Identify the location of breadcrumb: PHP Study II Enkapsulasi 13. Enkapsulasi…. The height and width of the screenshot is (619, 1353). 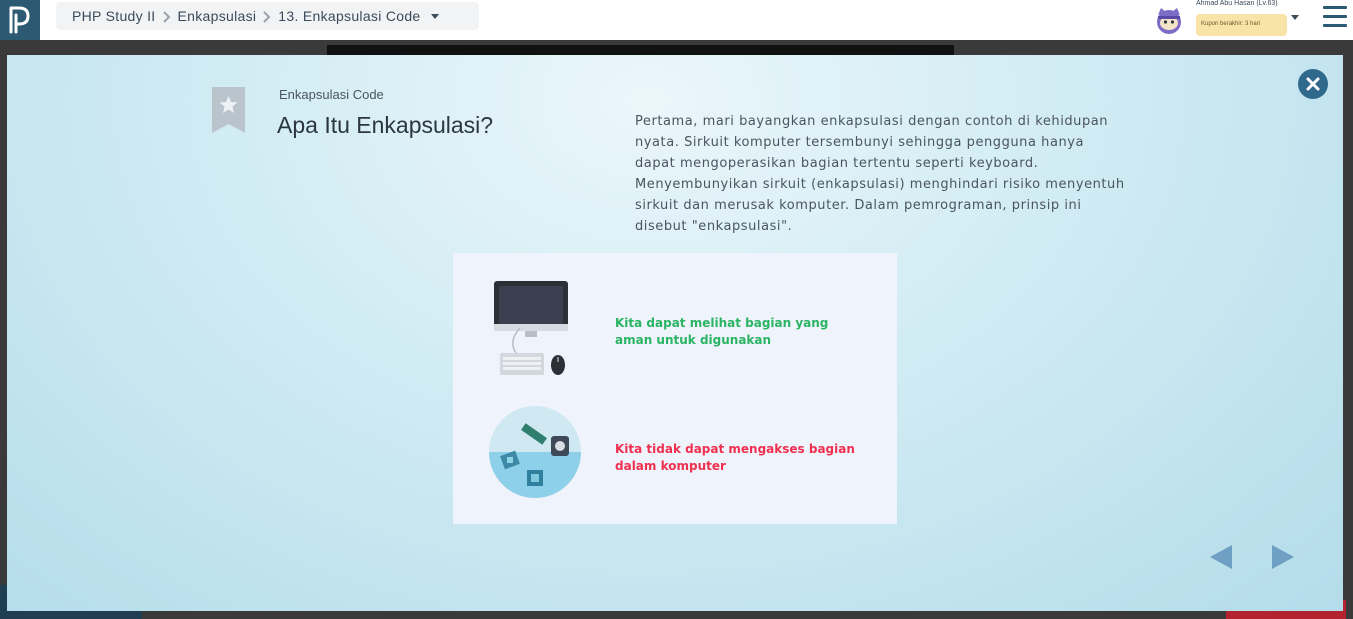
(267, 16).